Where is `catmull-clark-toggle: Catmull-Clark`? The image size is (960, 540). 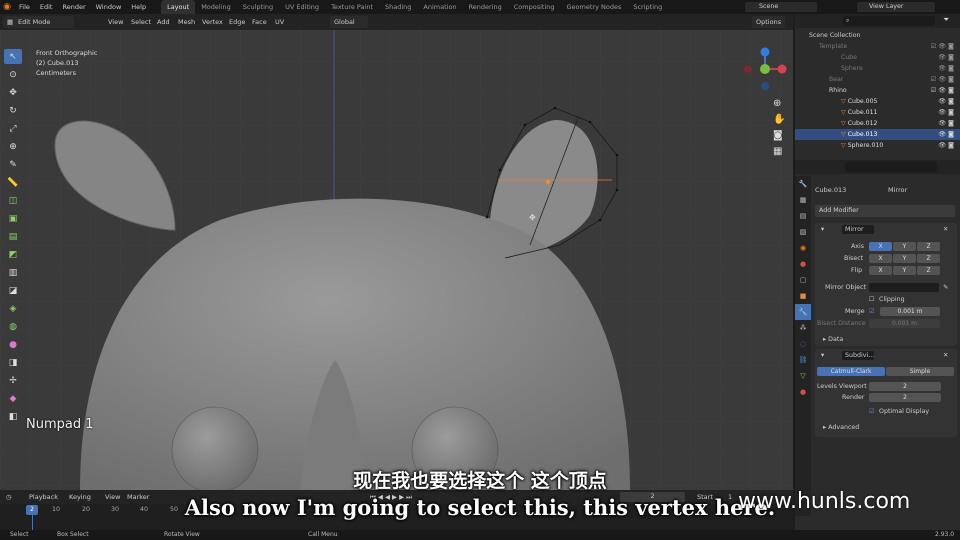
catmull-clark-toggle: Catmull-Clark is located at coordinates (851, 371).